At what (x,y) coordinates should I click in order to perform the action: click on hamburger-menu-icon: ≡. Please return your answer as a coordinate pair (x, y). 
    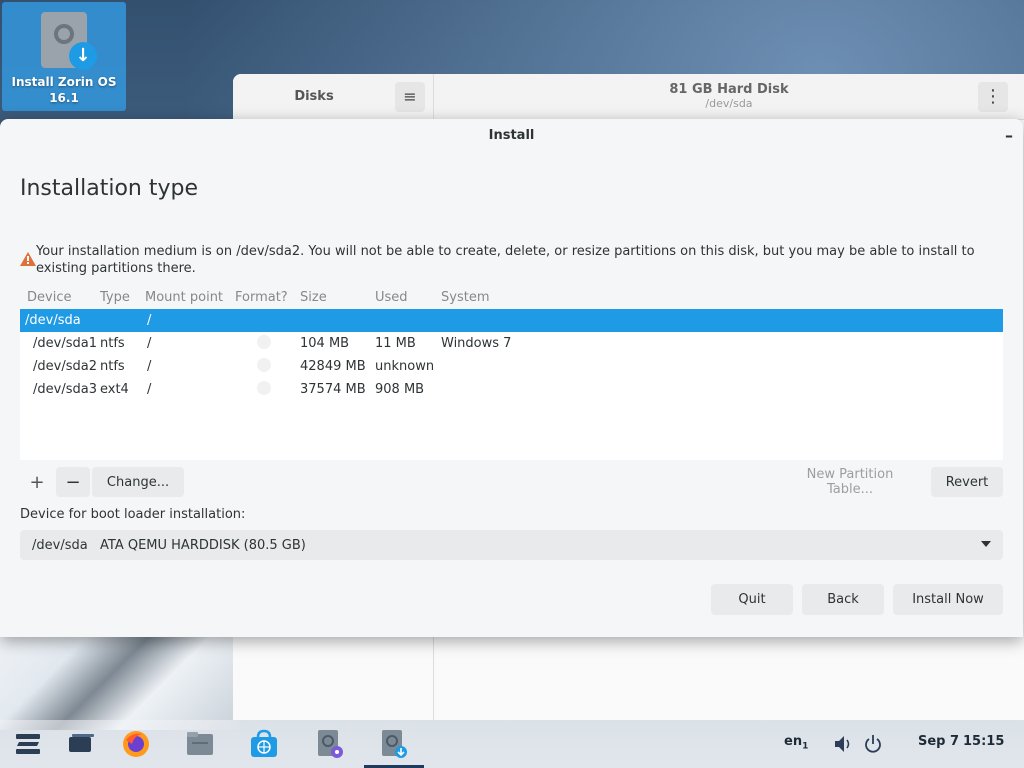
    Looking at the image, I should click on (410, 96).